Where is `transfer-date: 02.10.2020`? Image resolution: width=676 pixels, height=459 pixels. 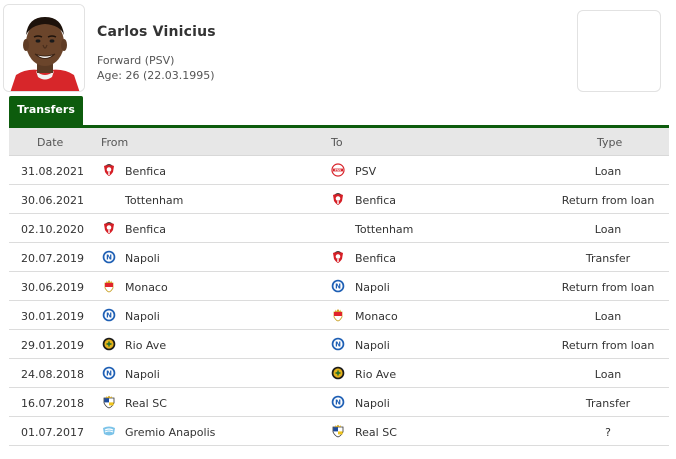 transfer-date: 02.10.2020 is located at coordinates (52, 229).